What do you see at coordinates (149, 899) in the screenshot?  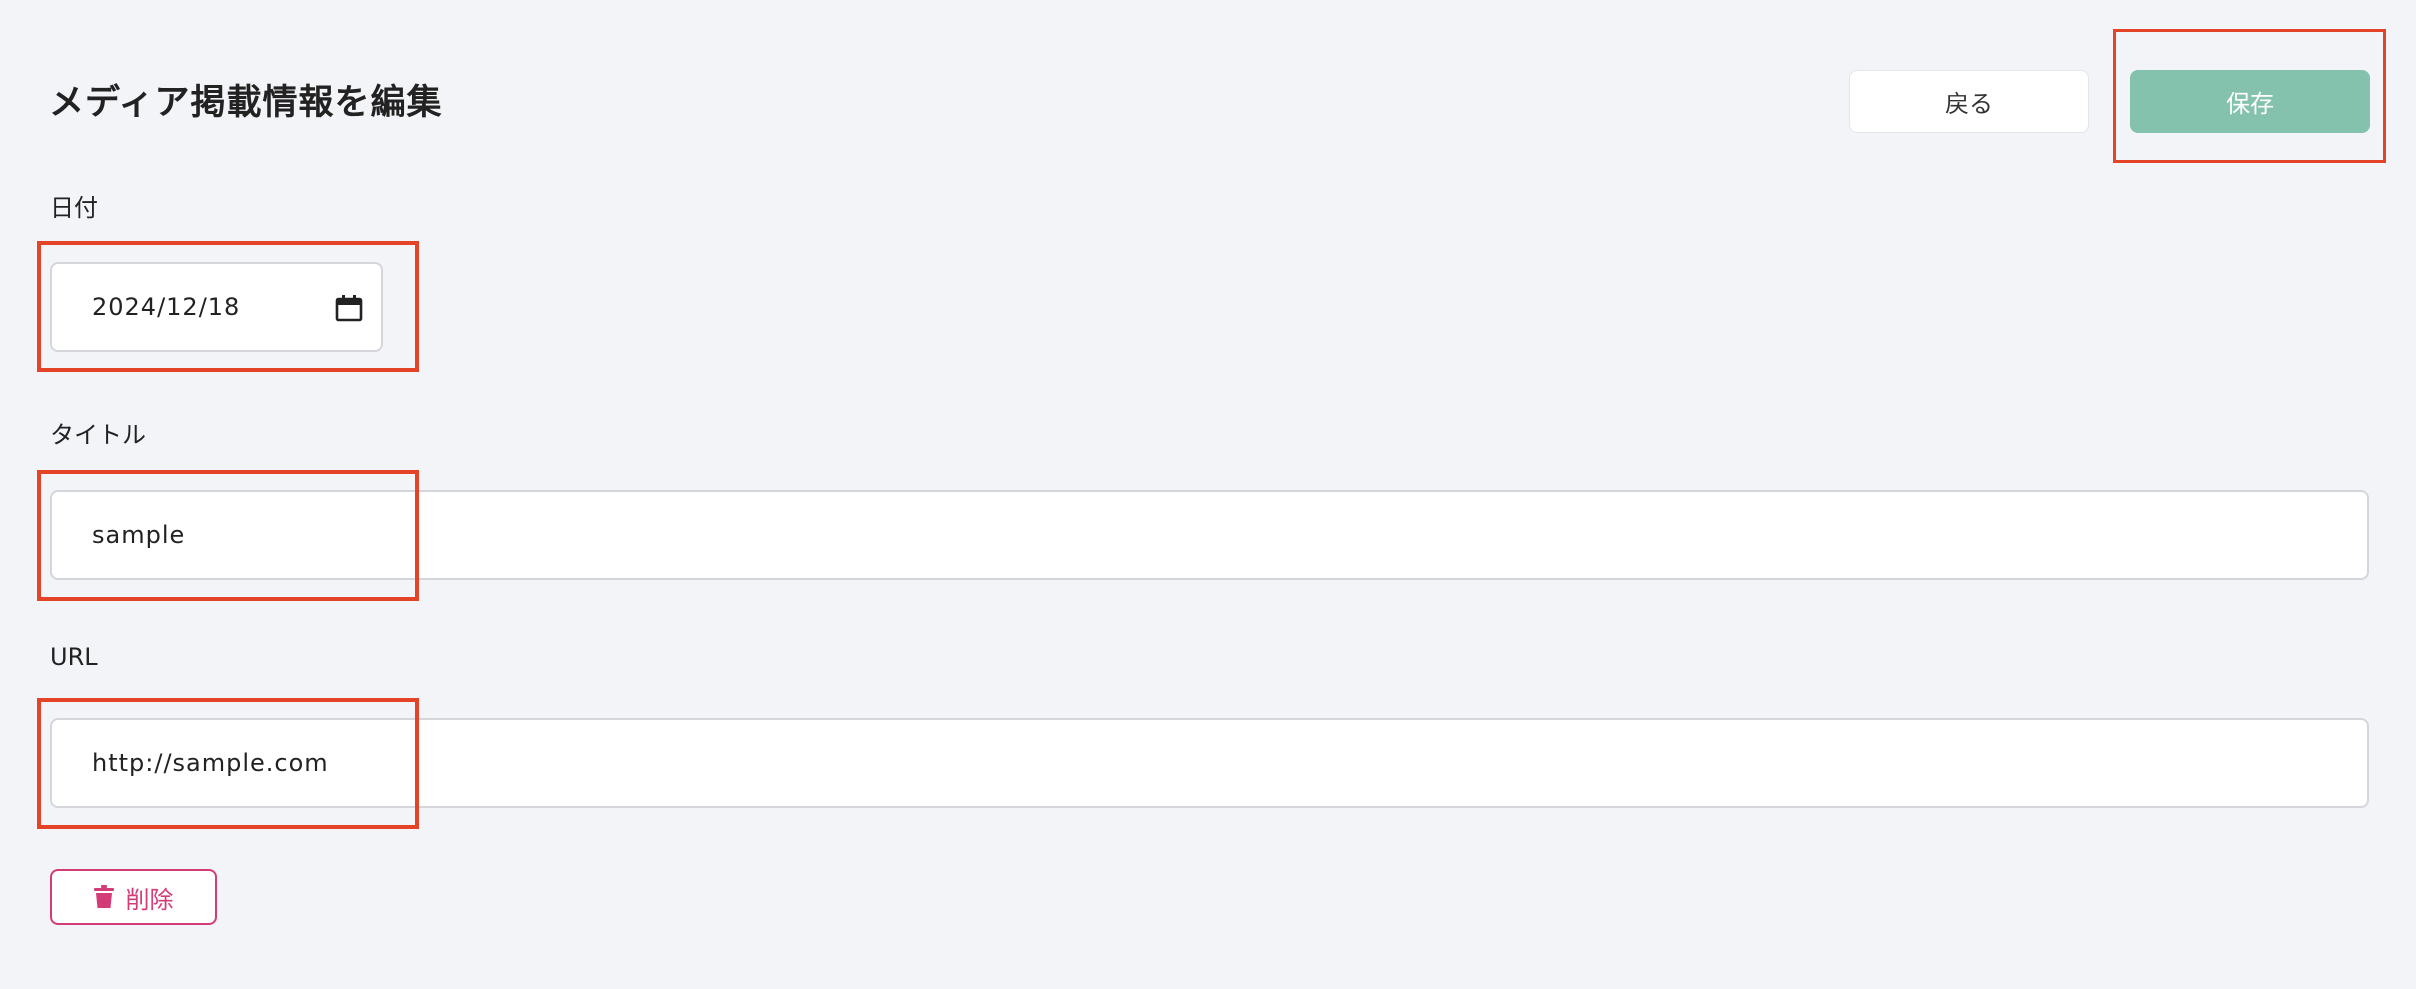 I see `delete-label: 削除` at bounding box center [149, 899].